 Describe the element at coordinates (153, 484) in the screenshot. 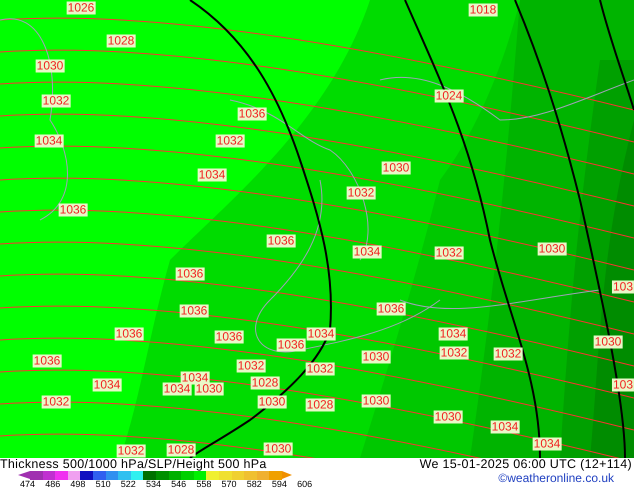

I see `legend-tick-label: 534` at that location.